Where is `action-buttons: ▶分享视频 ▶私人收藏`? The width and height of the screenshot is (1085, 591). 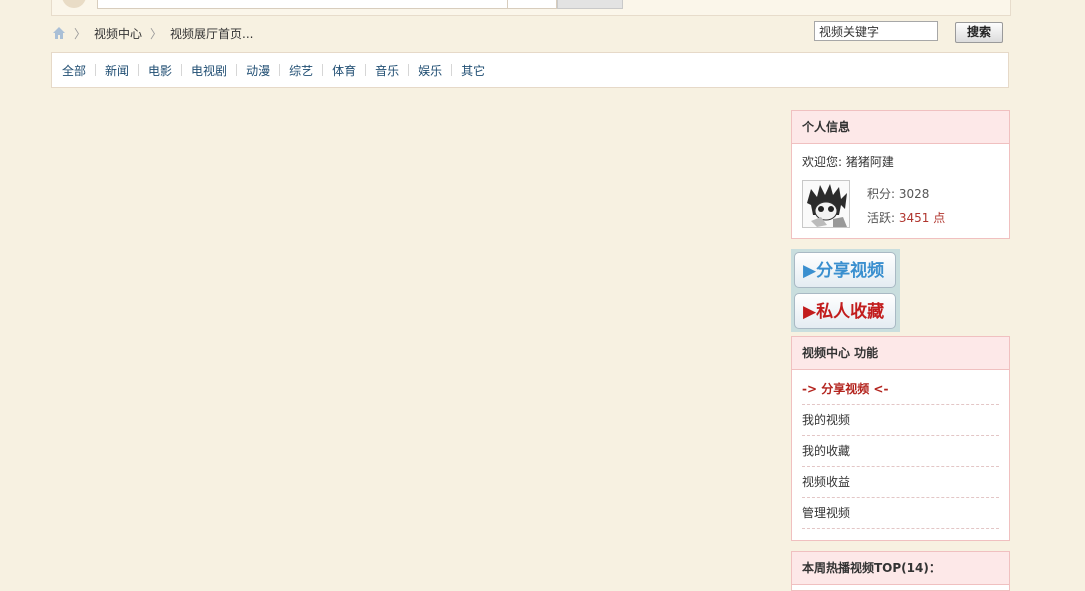
action-buttons: ▶分享视频 ▶私人收藏 is located at coordinates (845, 290).